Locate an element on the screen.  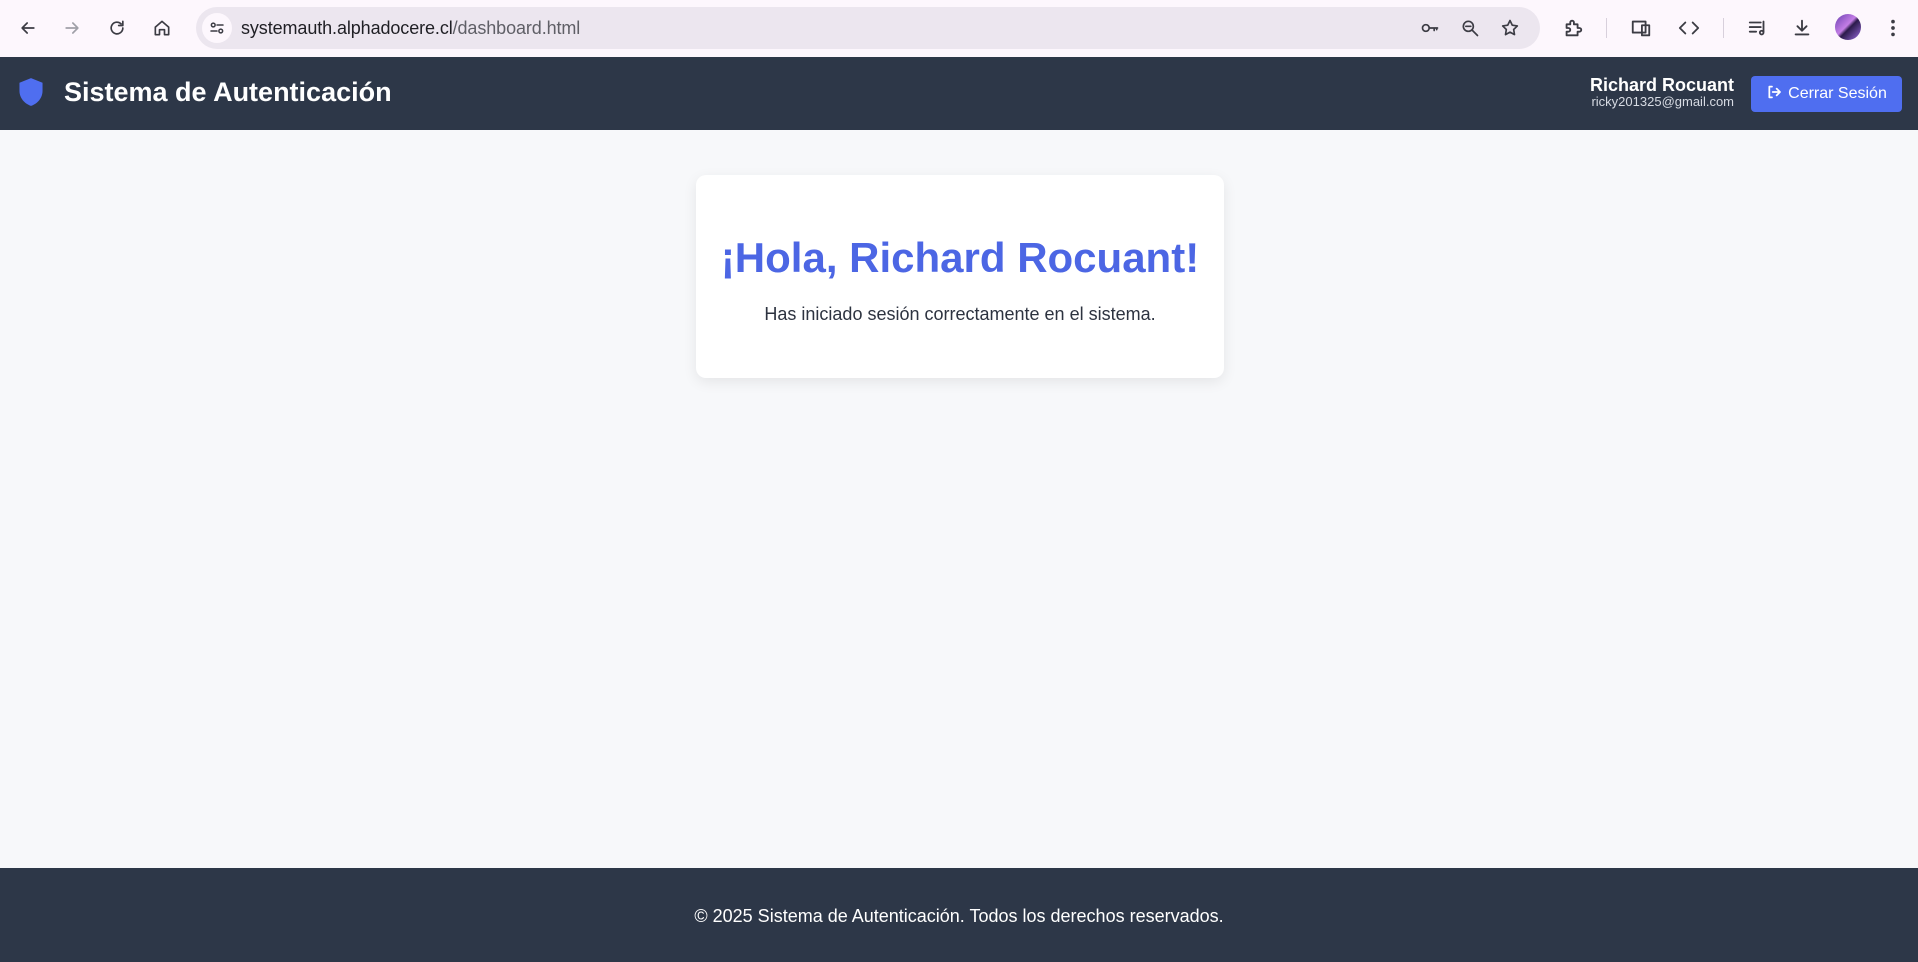
bookmark-star-icon is located at coordinates (1510, 28).